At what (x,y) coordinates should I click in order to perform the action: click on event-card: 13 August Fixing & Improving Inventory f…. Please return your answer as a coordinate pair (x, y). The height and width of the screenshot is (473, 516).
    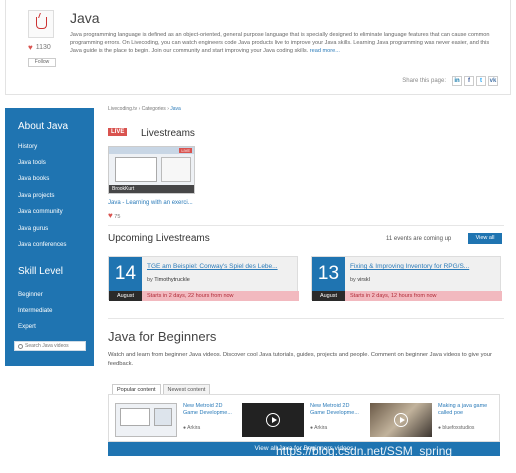
    Looking at the image, I should click on (406, 278).